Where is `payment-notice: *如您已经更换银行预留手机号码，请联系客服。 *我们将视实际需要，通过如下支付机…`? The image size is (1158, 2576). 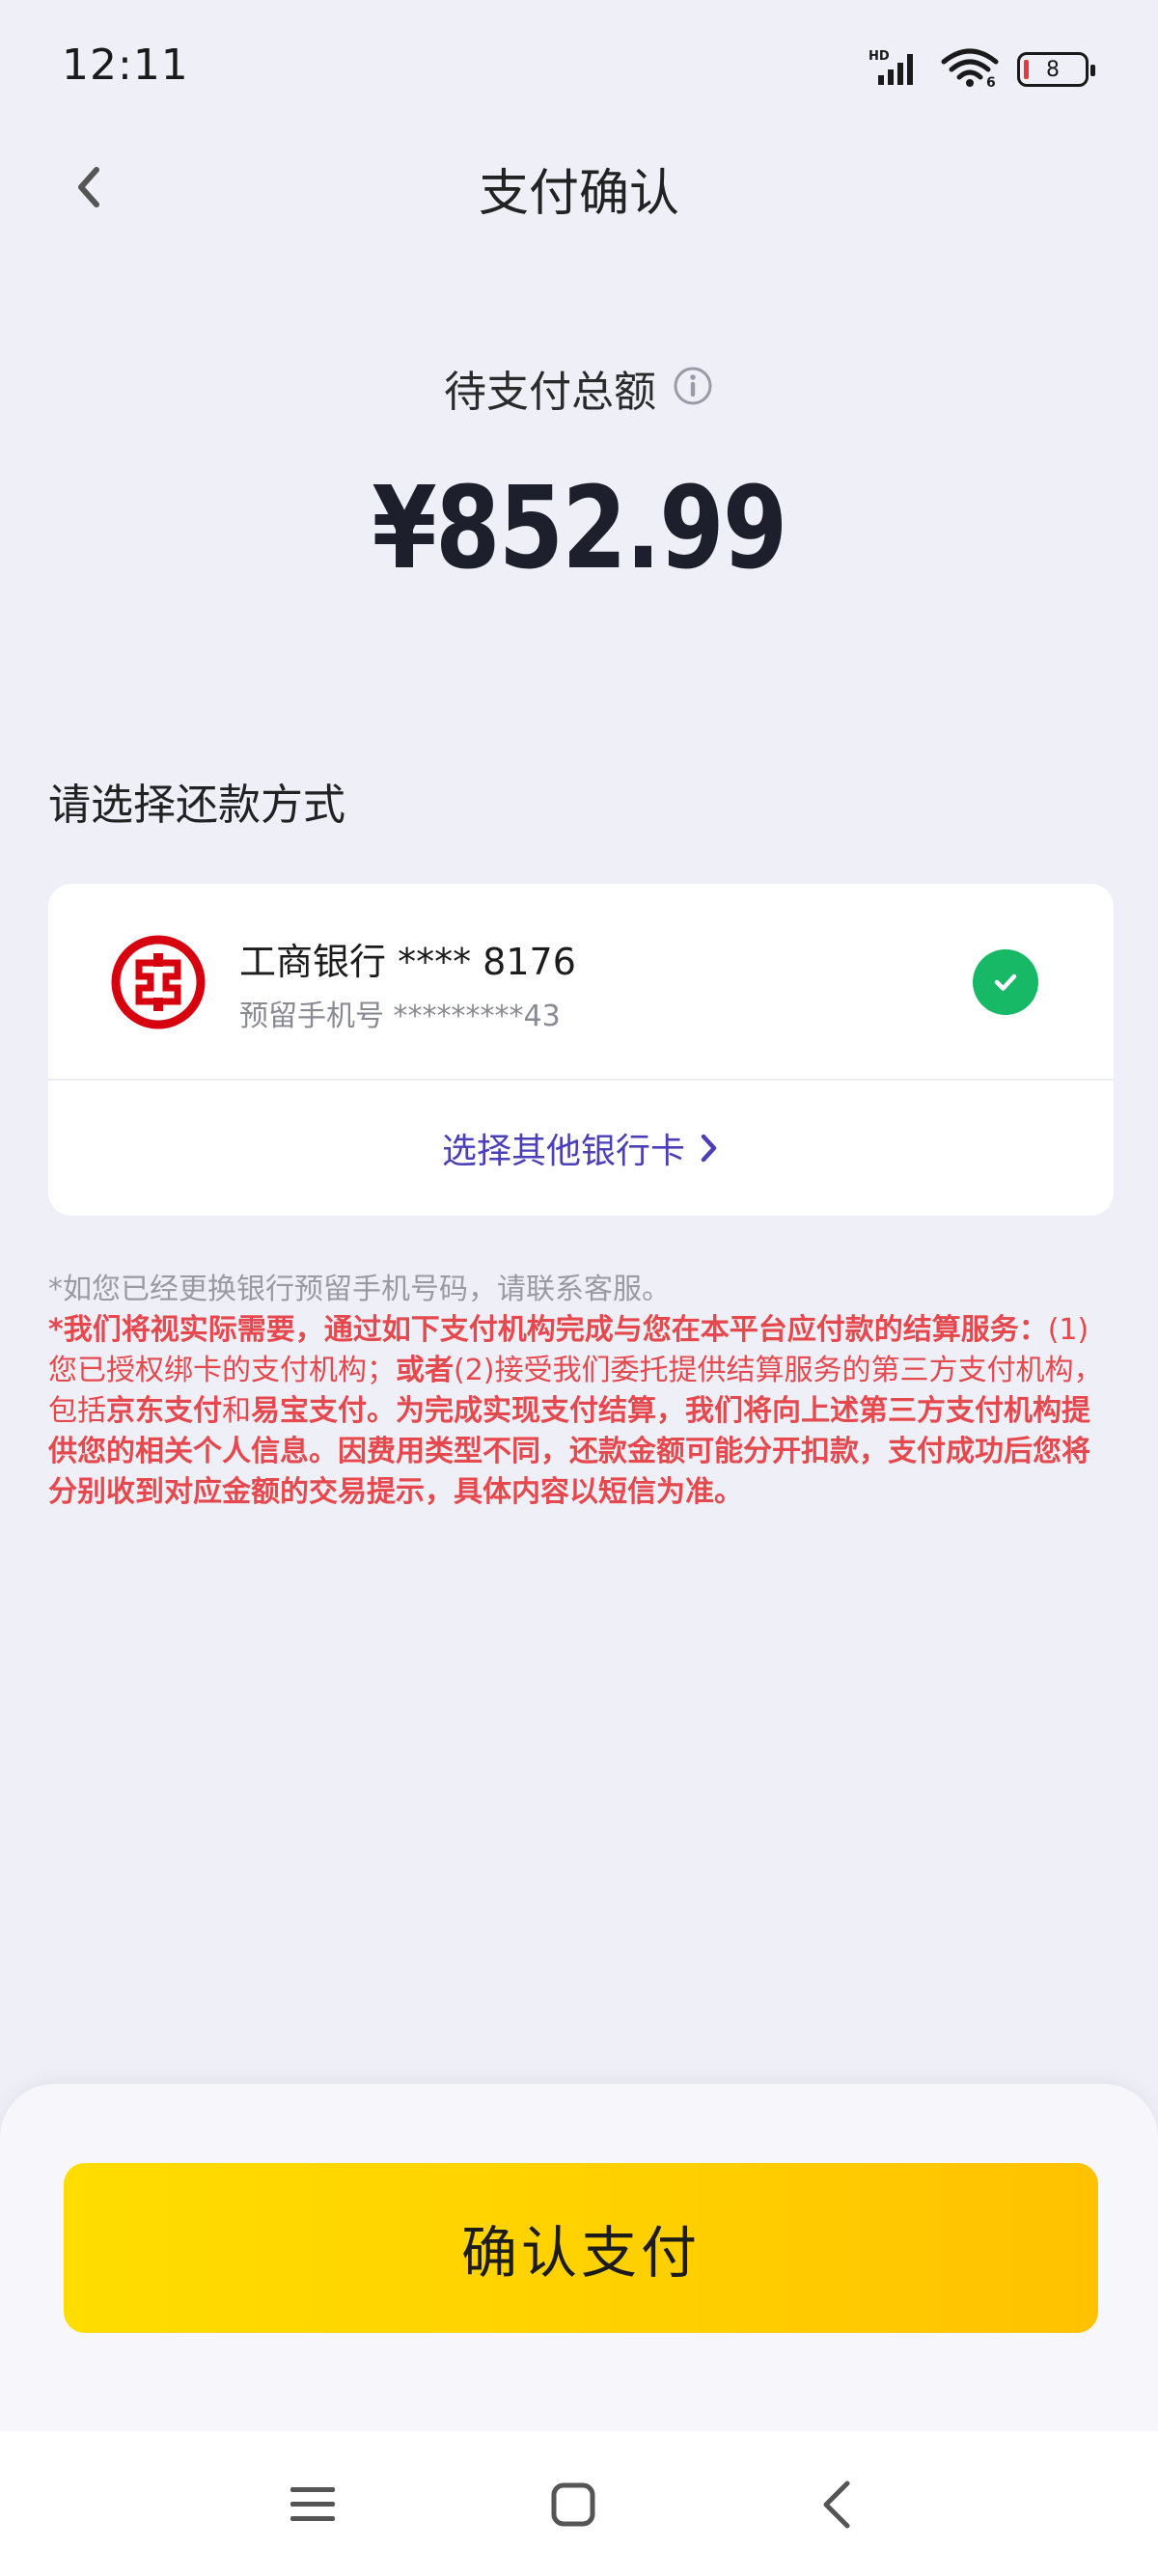
payment-notice: *如您已经更换银行预留手机号码，请联系客服。 *我们将视实际需要，通过如下支付机… is located at coordinates (581, 1391).